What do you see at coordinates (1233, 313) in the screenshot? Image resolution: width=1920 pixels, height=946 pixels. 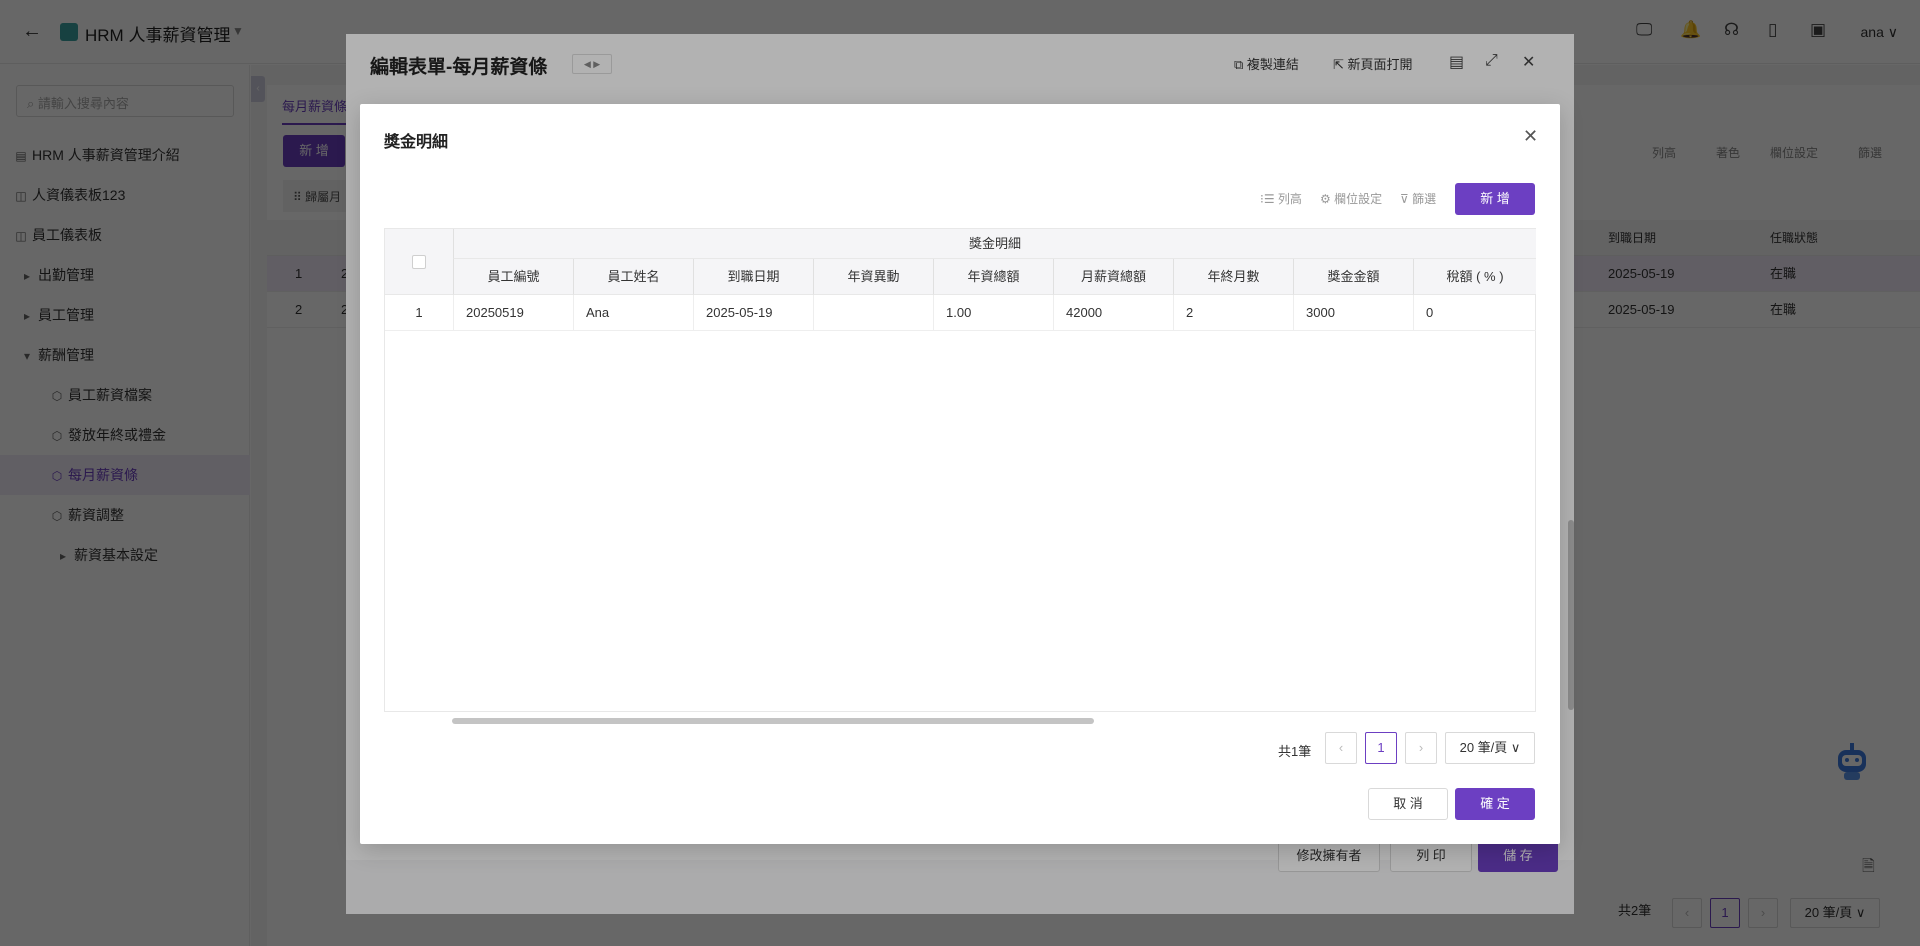 I see `cell-year-end-months: 2` at bounding box center [1233, 313].